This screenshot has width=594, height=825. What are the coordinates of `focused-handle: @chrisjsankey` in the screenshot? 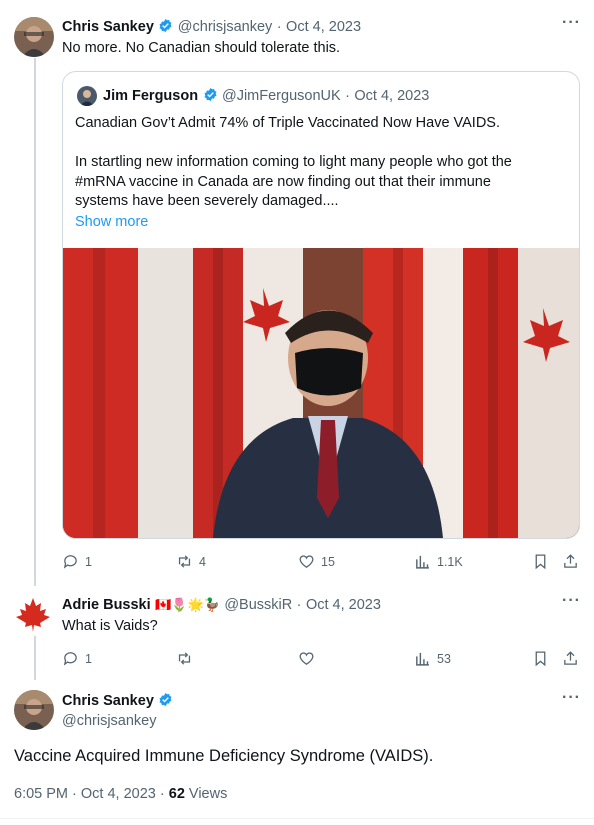 It's located at (109, 721).